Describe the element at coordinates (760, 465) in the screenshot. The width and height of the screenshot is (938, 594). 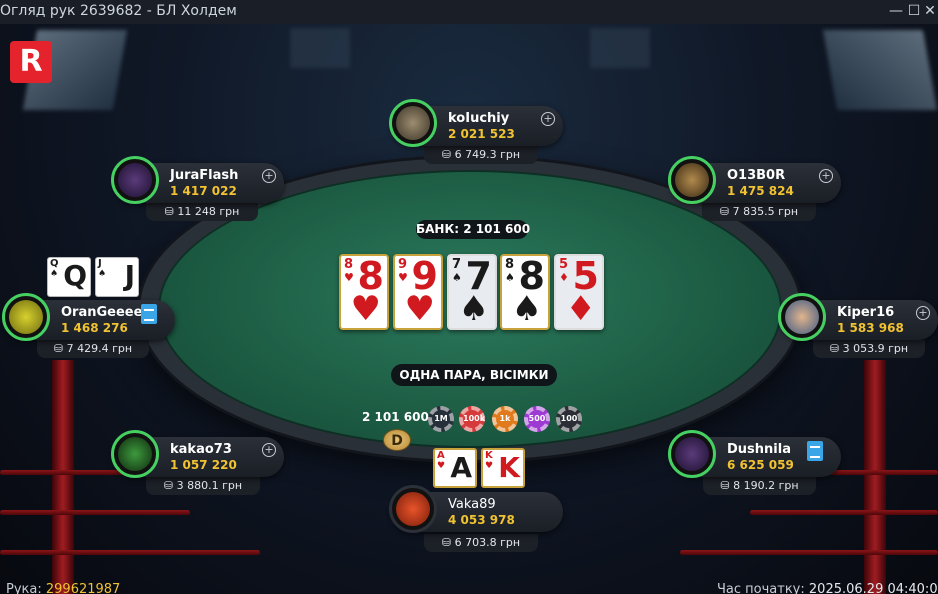
I see `player-stack: 6 625 059` at that location.